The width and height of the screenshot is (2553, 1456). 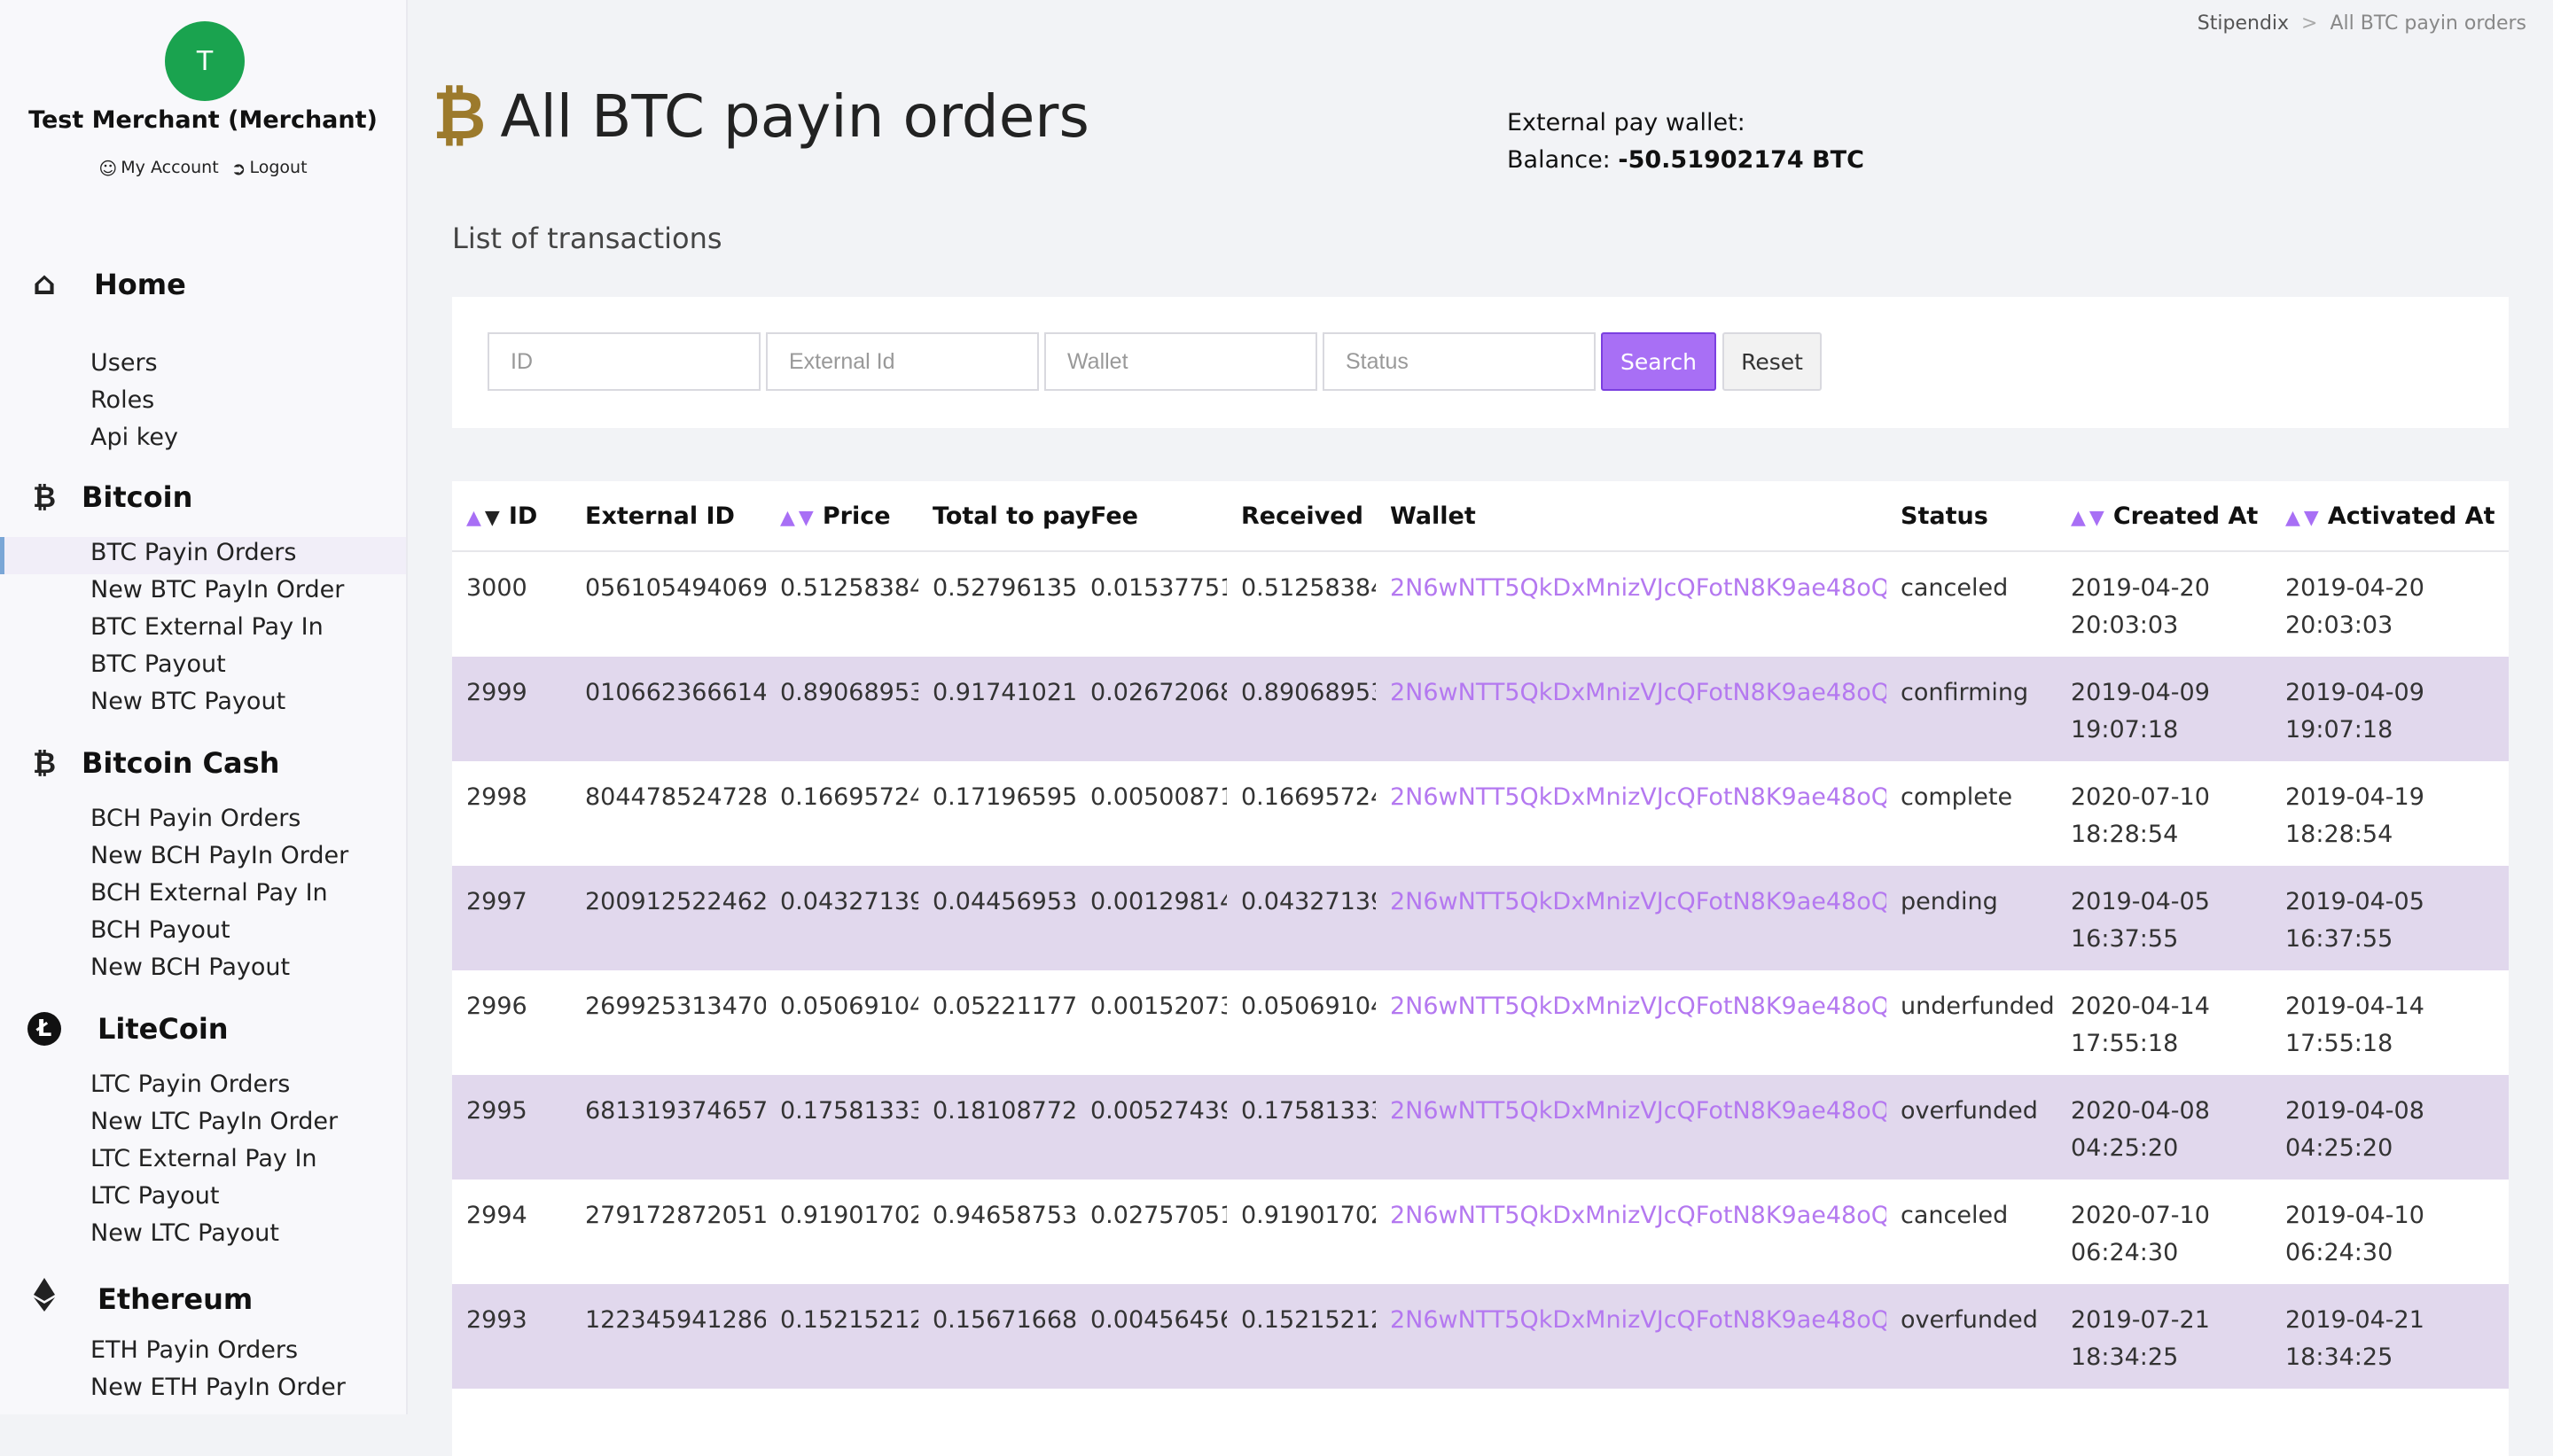 I want to click on column-header-status: Status, so click(x=1972, y=516).